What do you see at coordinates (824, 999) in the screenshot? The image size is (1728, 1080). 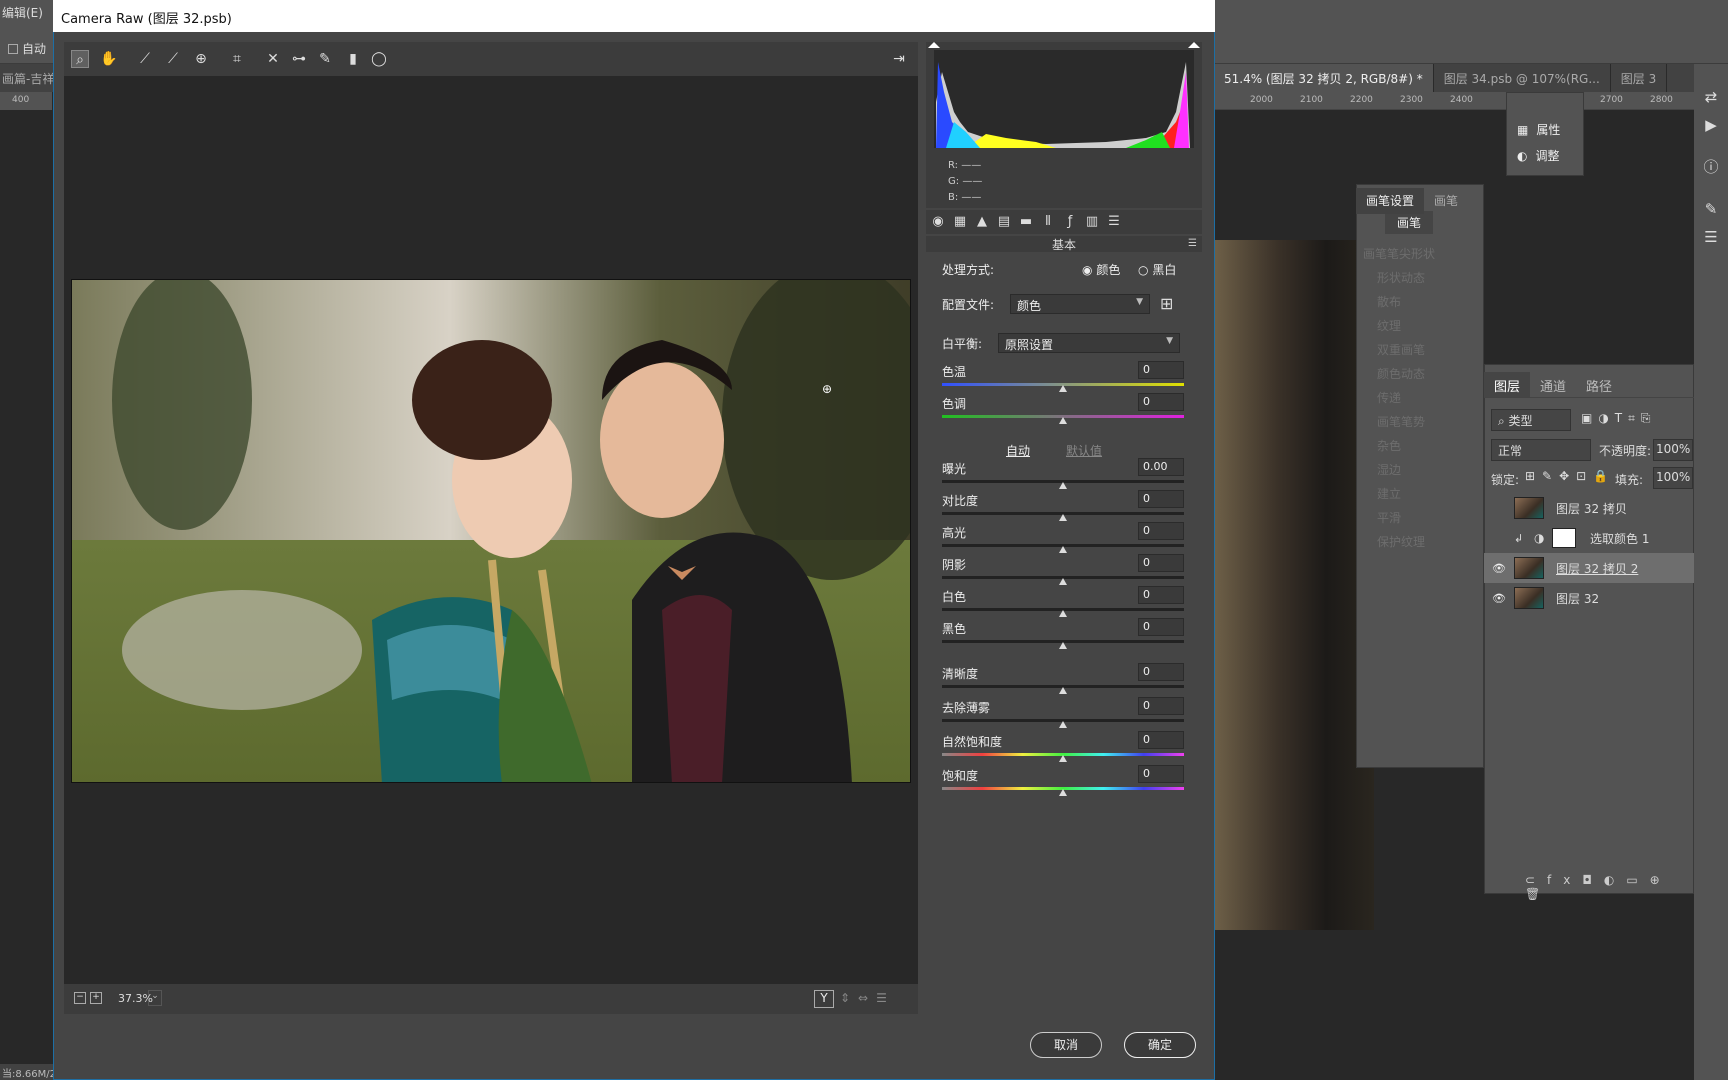 I see `before-after-icon: Y` at bounding box center [824, 999].